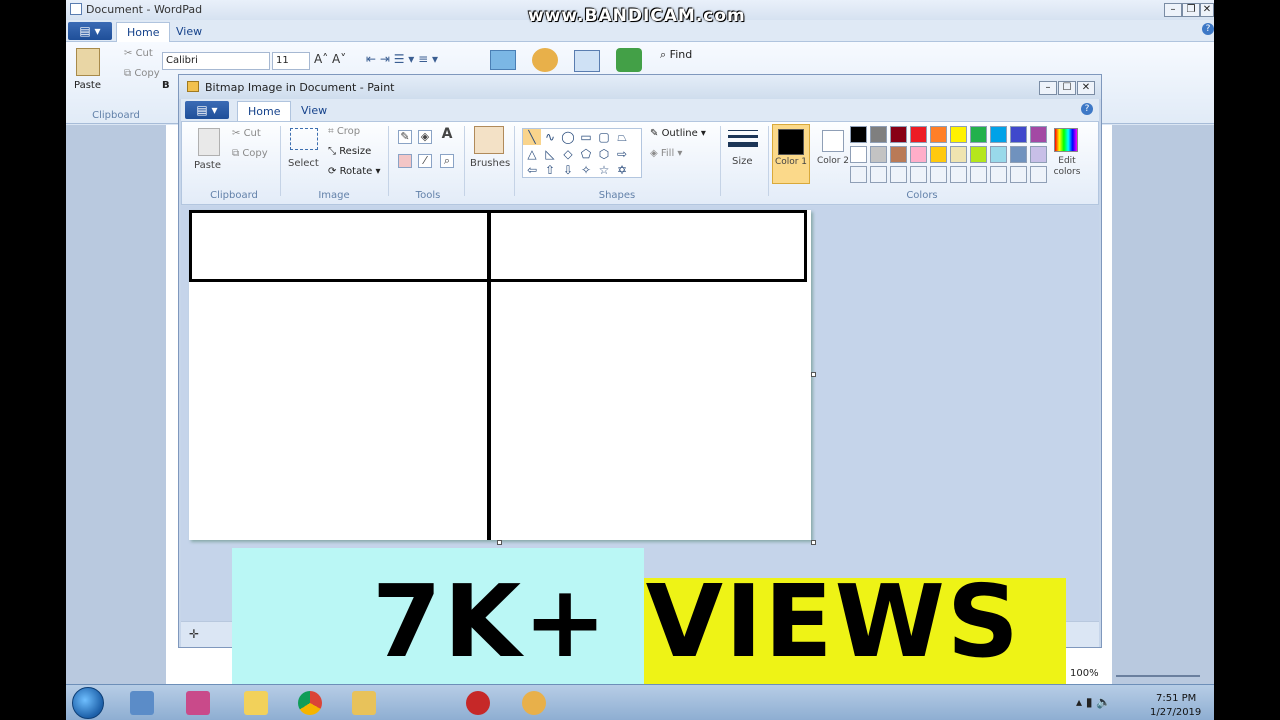 The image size is (1280, 720). I want to click on system-tray-icons: ▴ ▮ 🔈, so click(1093, 702).